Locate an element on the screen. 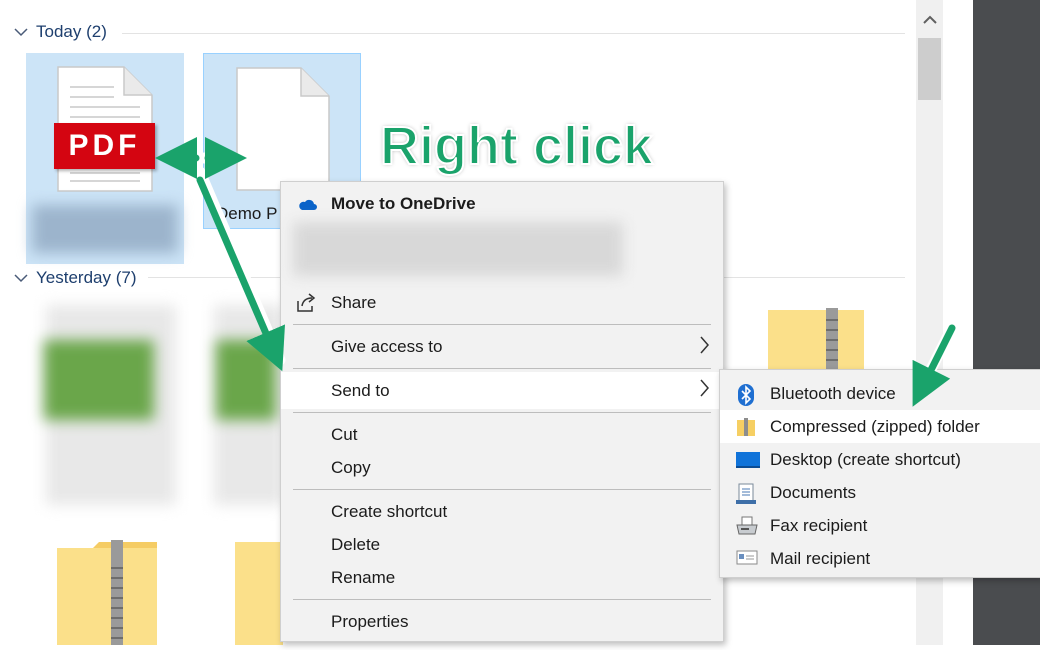  annotation-title: Right click is located at coordinates (516, 146).